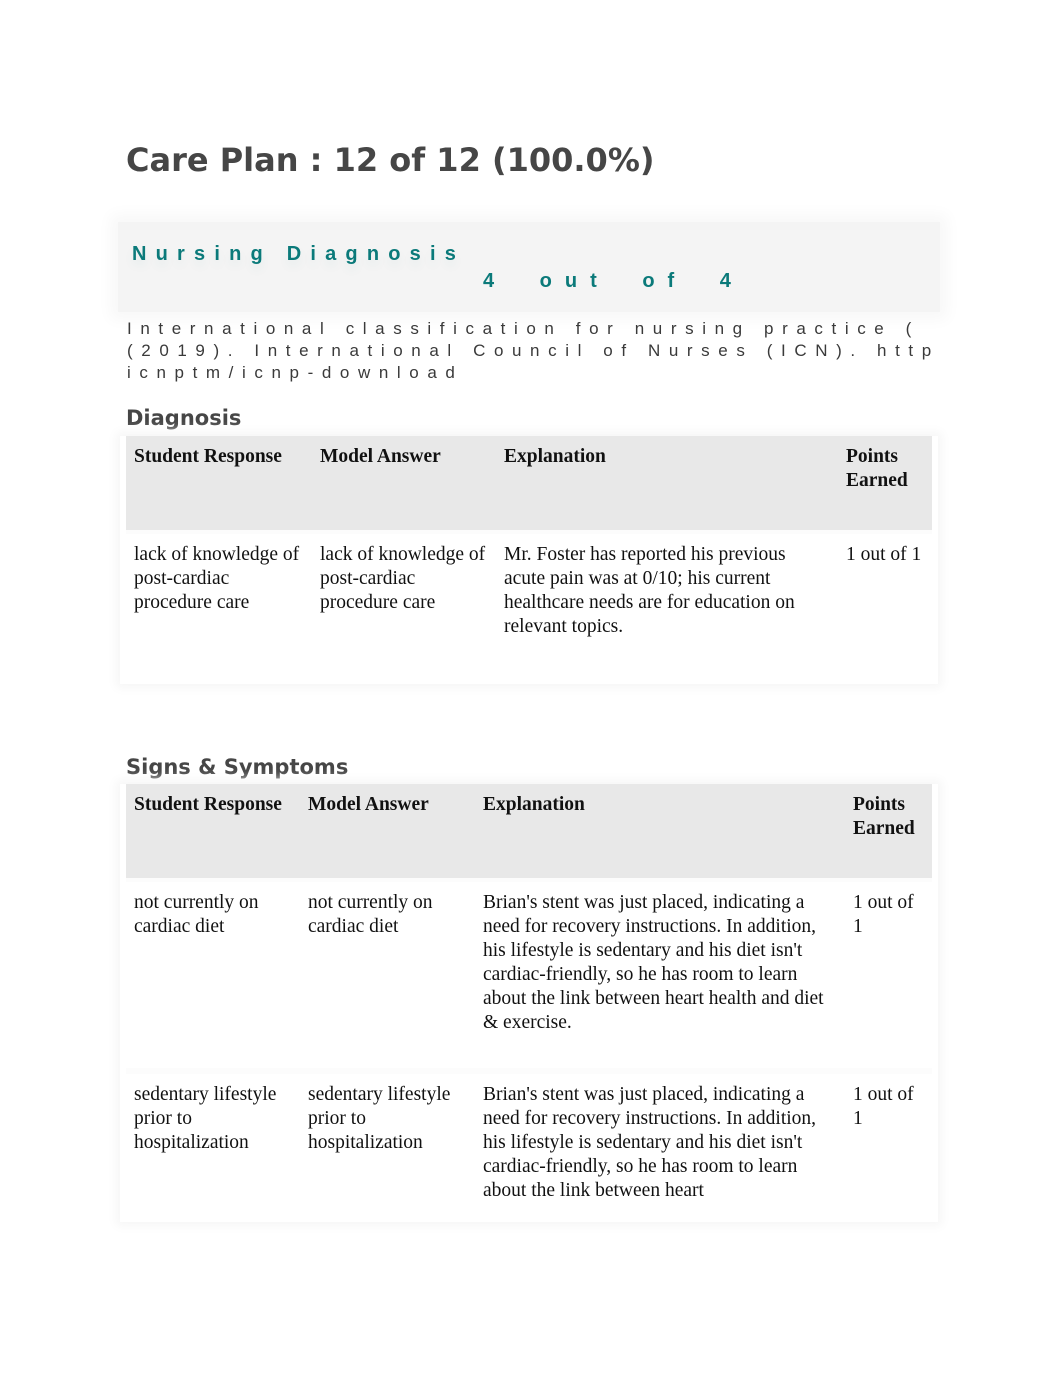 Image resolution: width=1062 pixels, height=1377 pixels. What do you see at coordinates (299, 254) in the screenshot?
I see `banner-title: Nursing Diagnosis` at bounding box center [299, 254].